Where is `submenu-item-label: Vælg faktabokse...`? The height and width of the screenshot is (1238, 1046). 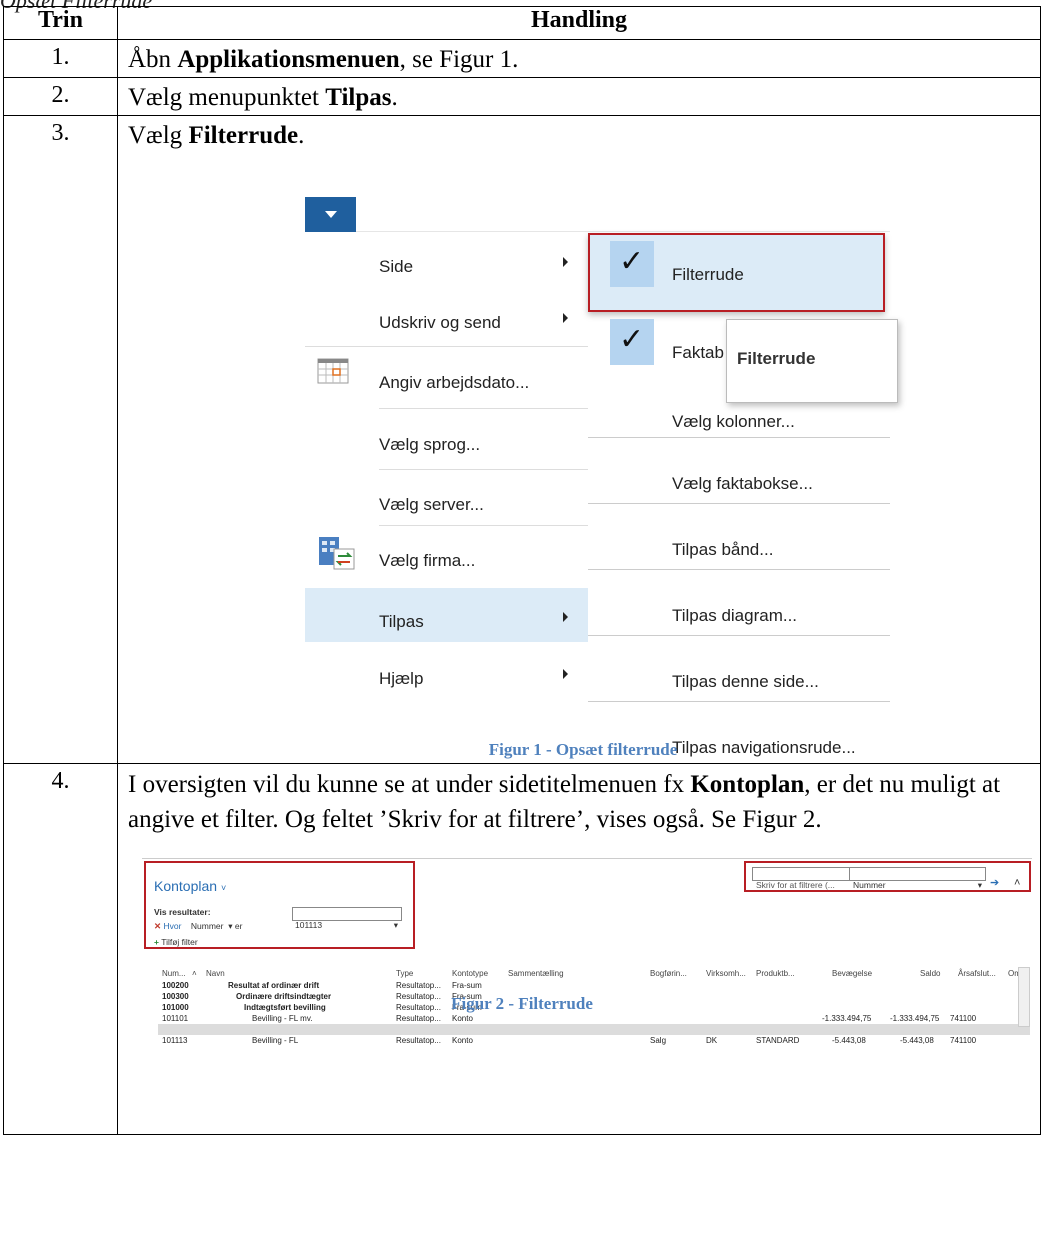
submenu-item-label: Vælg faktabokse... is located at coordinates (742, 483).